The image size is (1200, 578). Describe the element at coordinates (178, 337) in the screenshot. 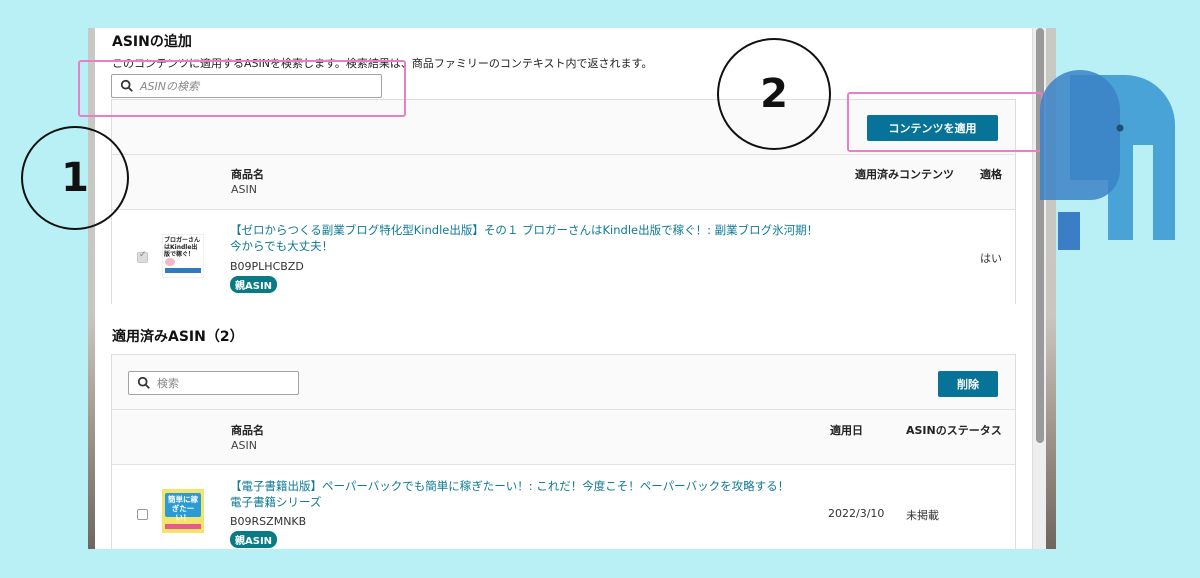

I see `applied-asin-title: 適用済みASIN（2）` at that location.